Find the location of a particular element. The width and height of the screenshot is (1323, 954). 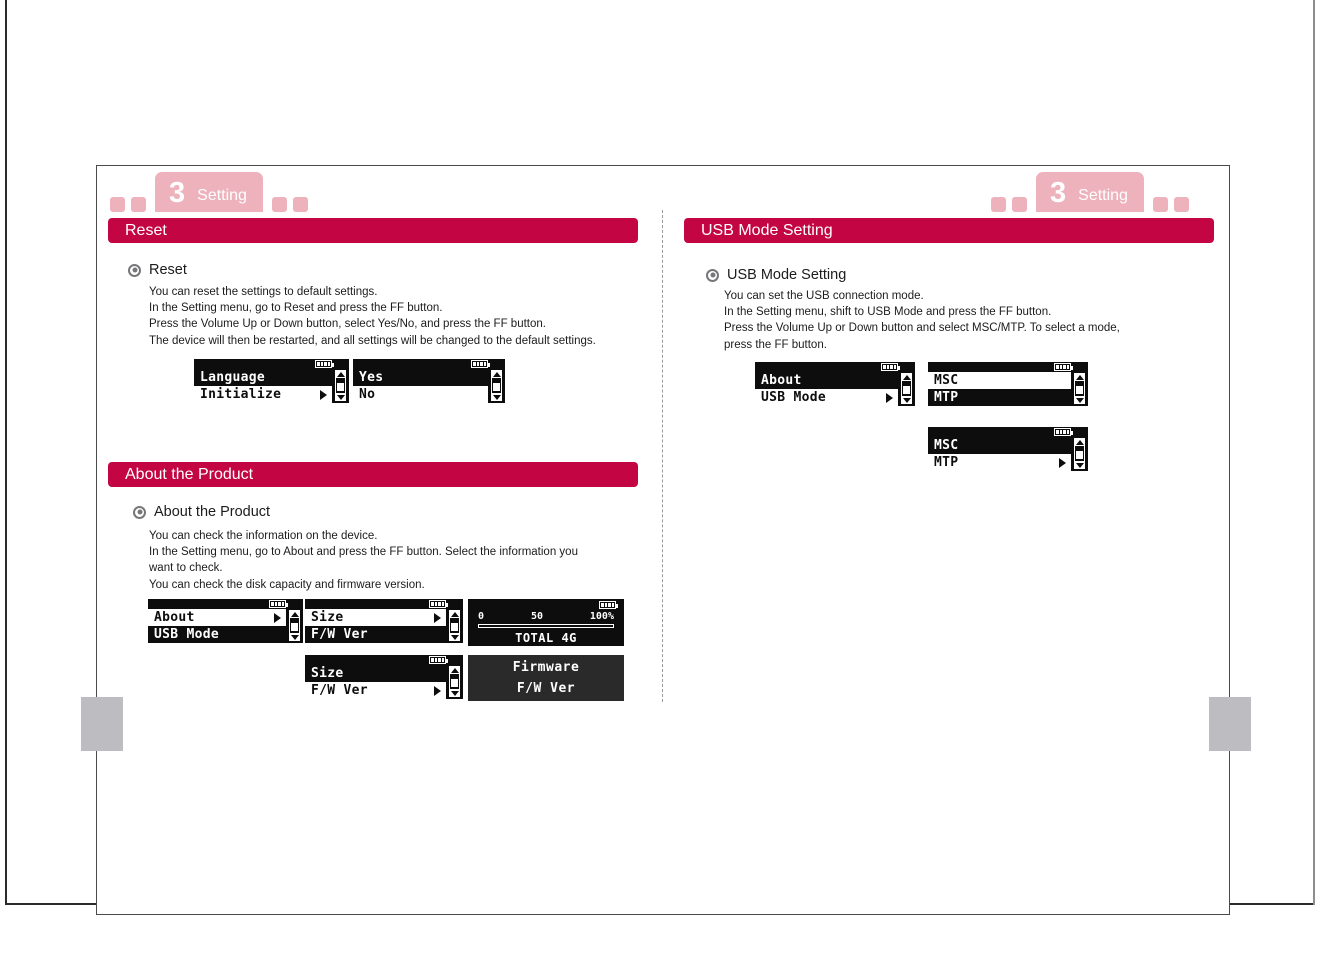

lcd-menu-row: No is located at coordinates (420, 394).